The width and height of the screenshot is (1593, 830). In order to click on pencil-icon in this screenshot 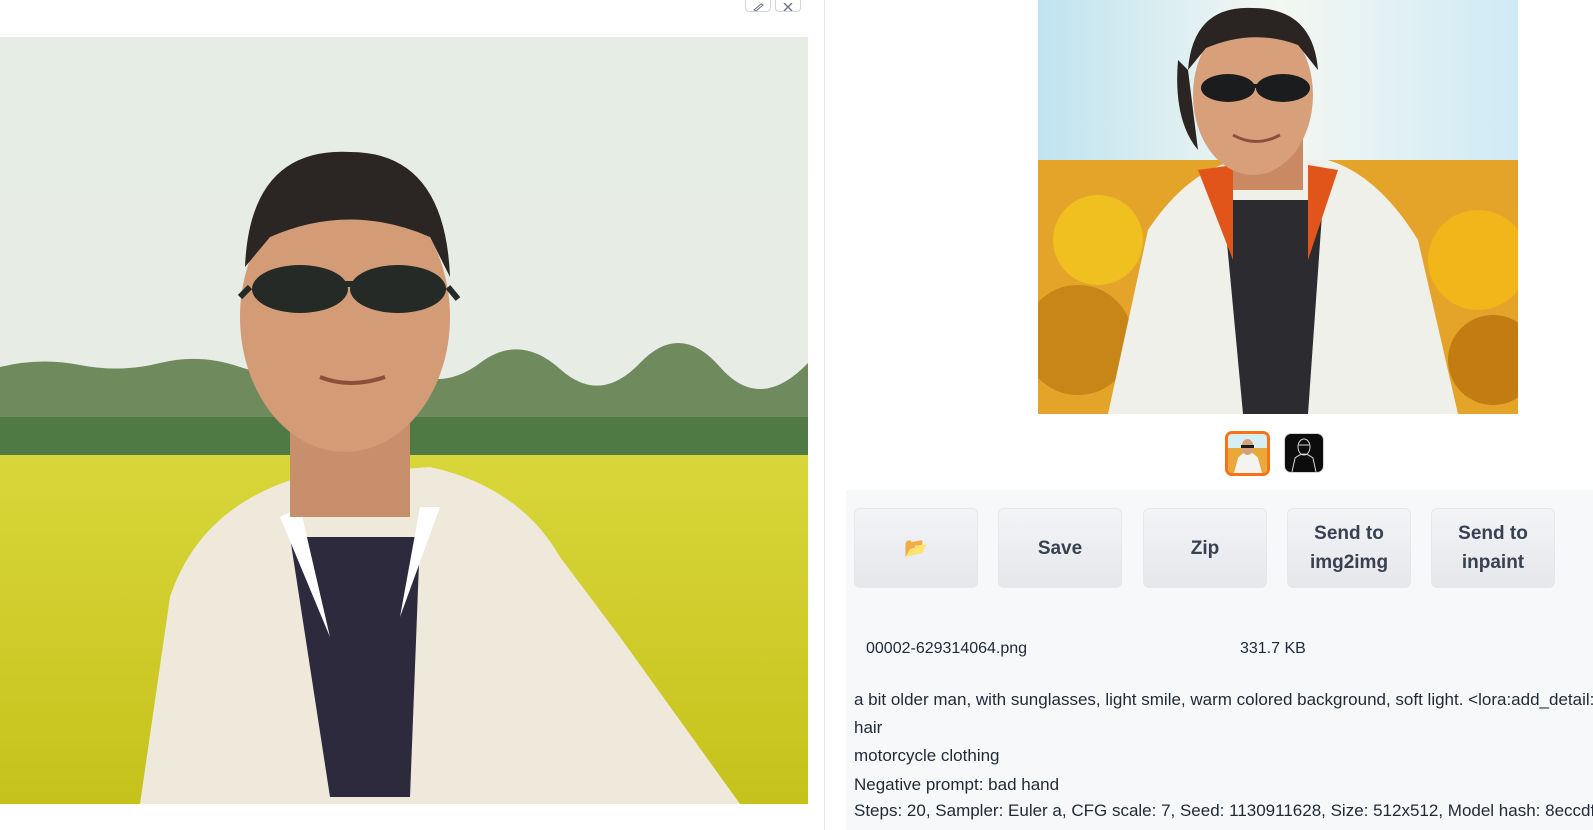, I will do `click(758, 7)`.